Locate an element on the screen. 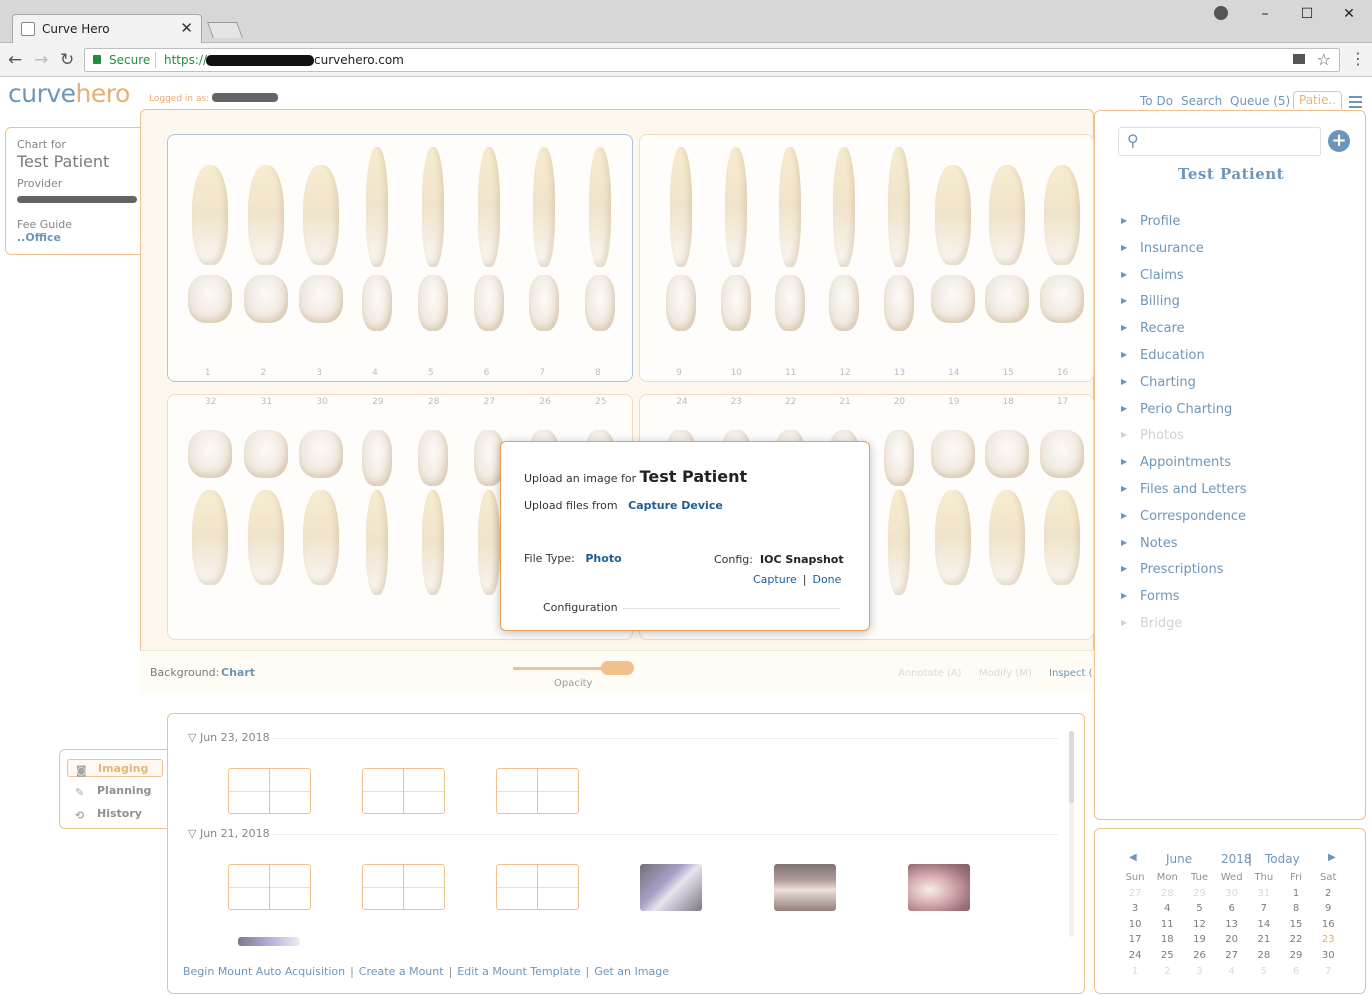 This screenshot has width=1372, height=996. secure-label: Secure is located at coordinates (130, 60).